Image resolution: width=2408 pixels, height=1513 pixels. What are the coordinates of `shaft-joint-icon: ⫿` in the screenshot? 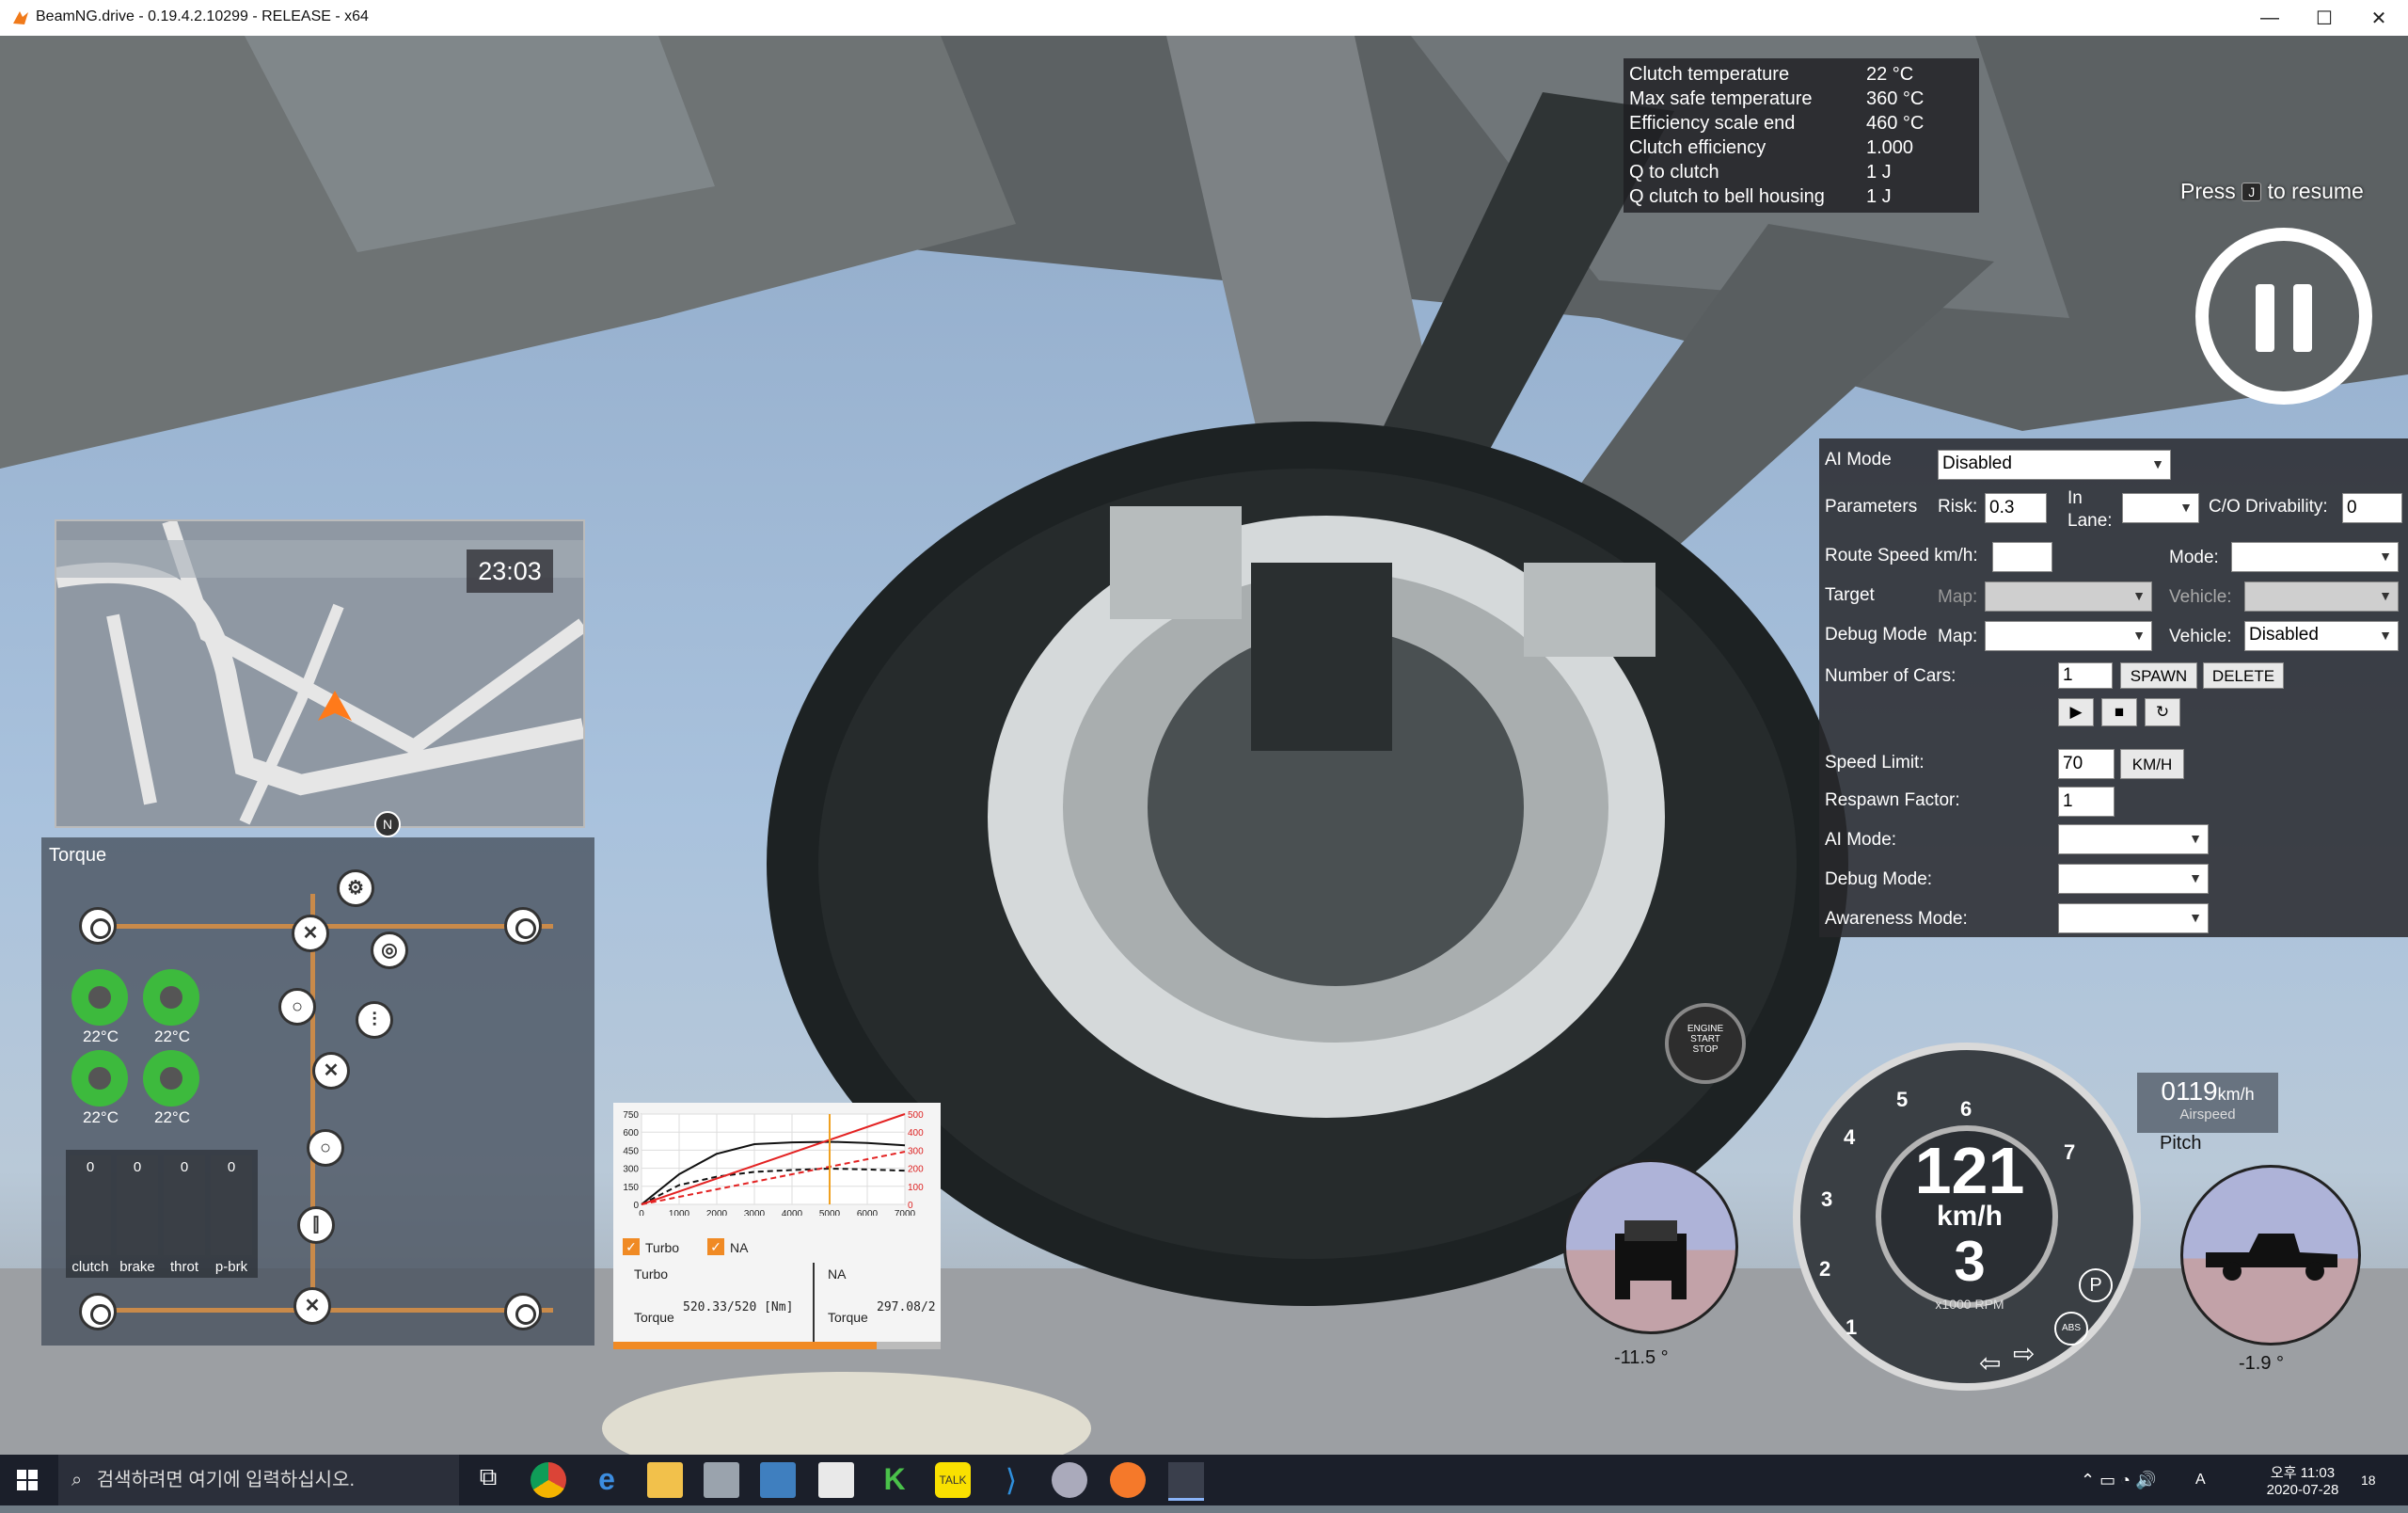 It's located at (316, 1225).